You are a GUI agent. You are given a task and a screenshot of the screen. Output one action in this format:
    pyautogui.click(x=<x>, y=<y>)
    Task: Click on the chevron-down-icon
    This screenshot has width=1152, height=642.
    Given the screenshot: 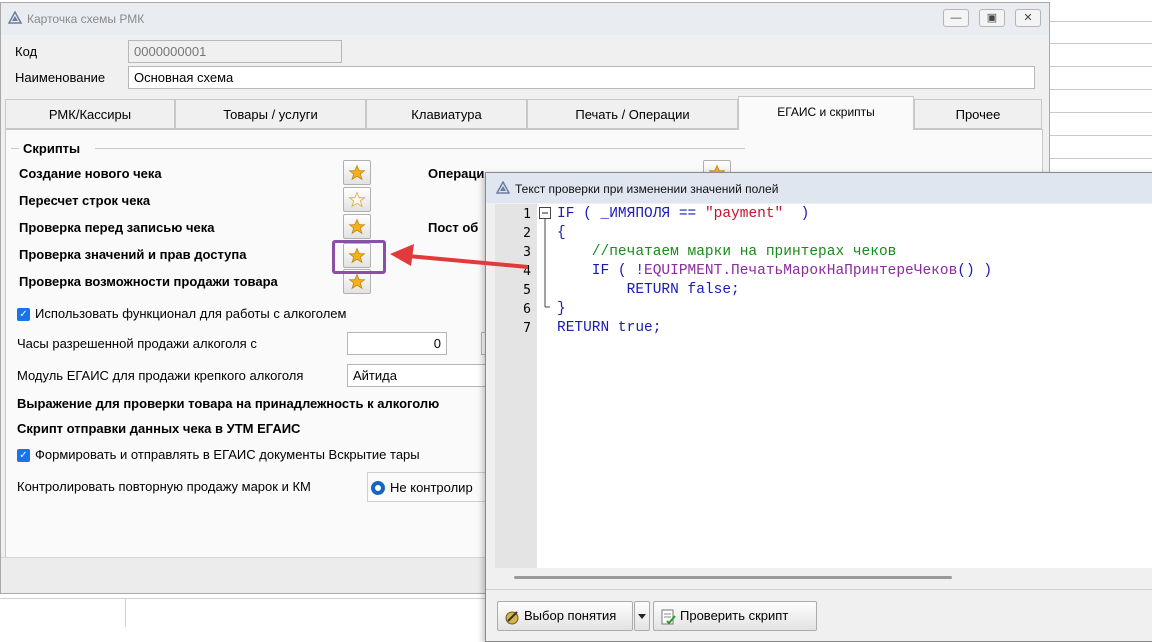 What is the action you would take?
    pyautogui.click(x=642, y=616)
    